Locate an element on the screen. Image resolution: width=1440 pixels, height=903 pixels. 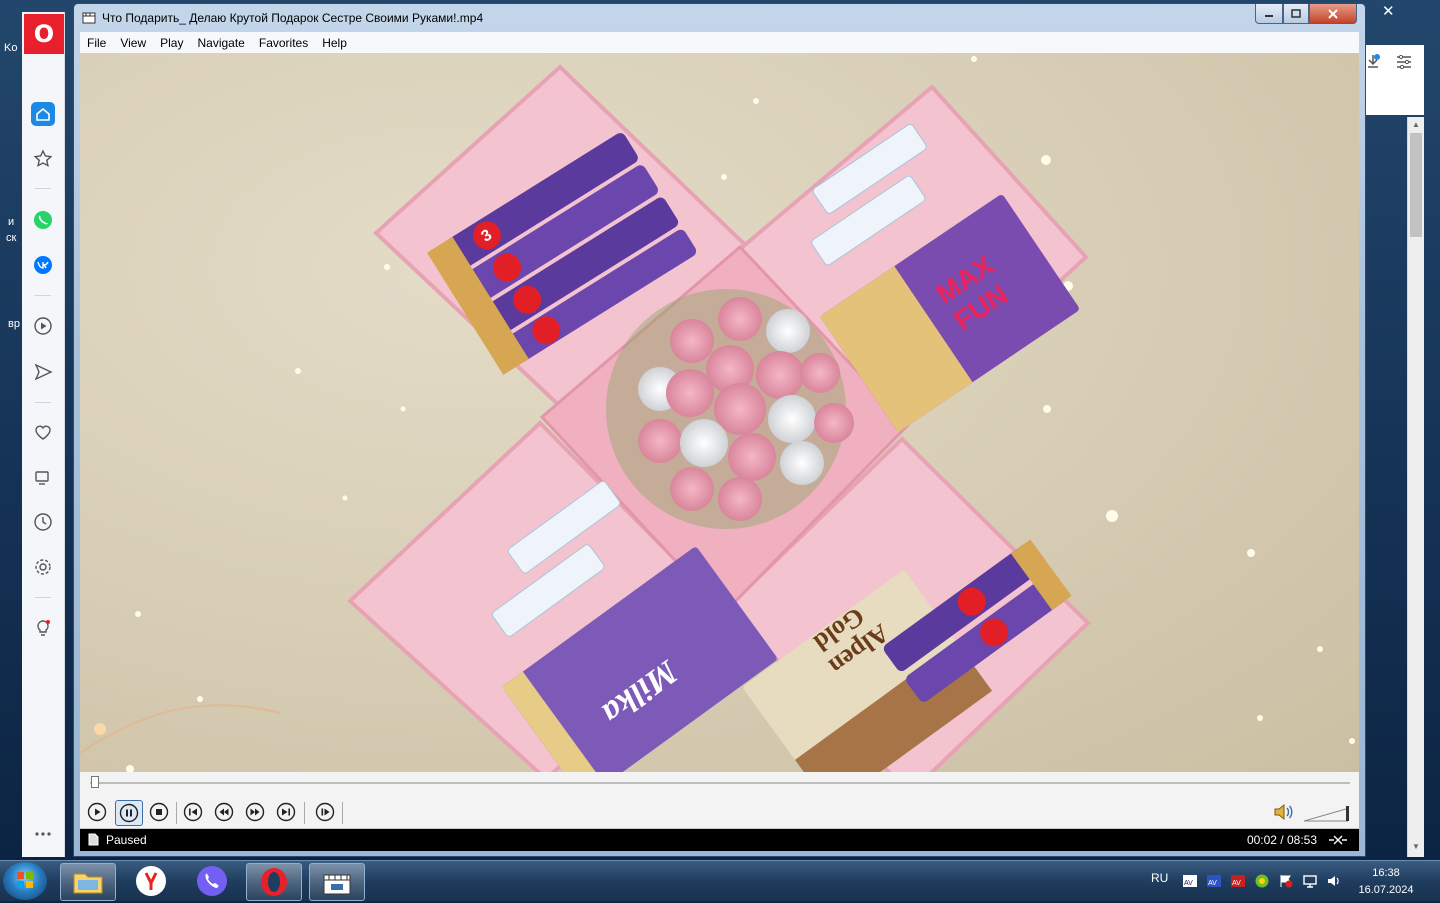
frame-step-icon is located at coordinates (325, 812).